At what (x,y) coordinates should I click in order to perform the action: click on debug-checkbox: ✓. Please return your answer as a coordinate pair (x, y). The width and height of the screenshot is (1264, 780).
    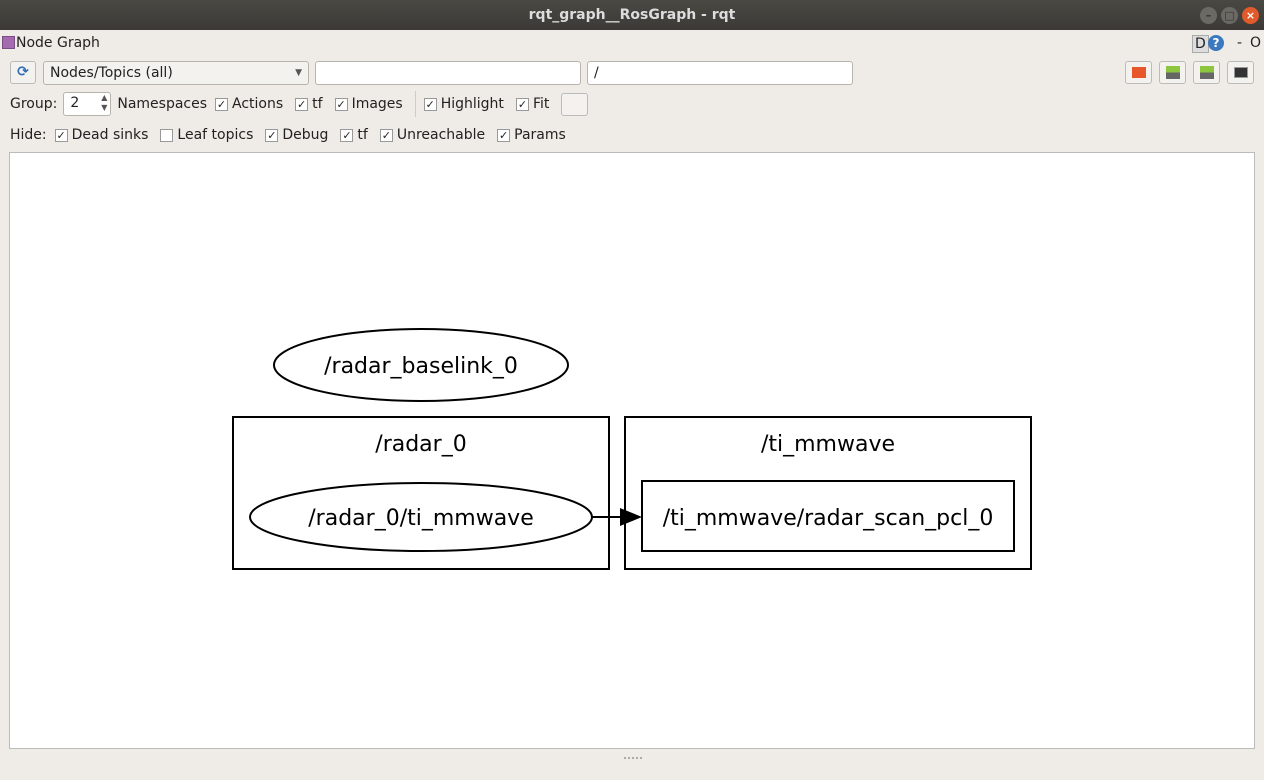
    Looking at the image, I should click on (272, 135).